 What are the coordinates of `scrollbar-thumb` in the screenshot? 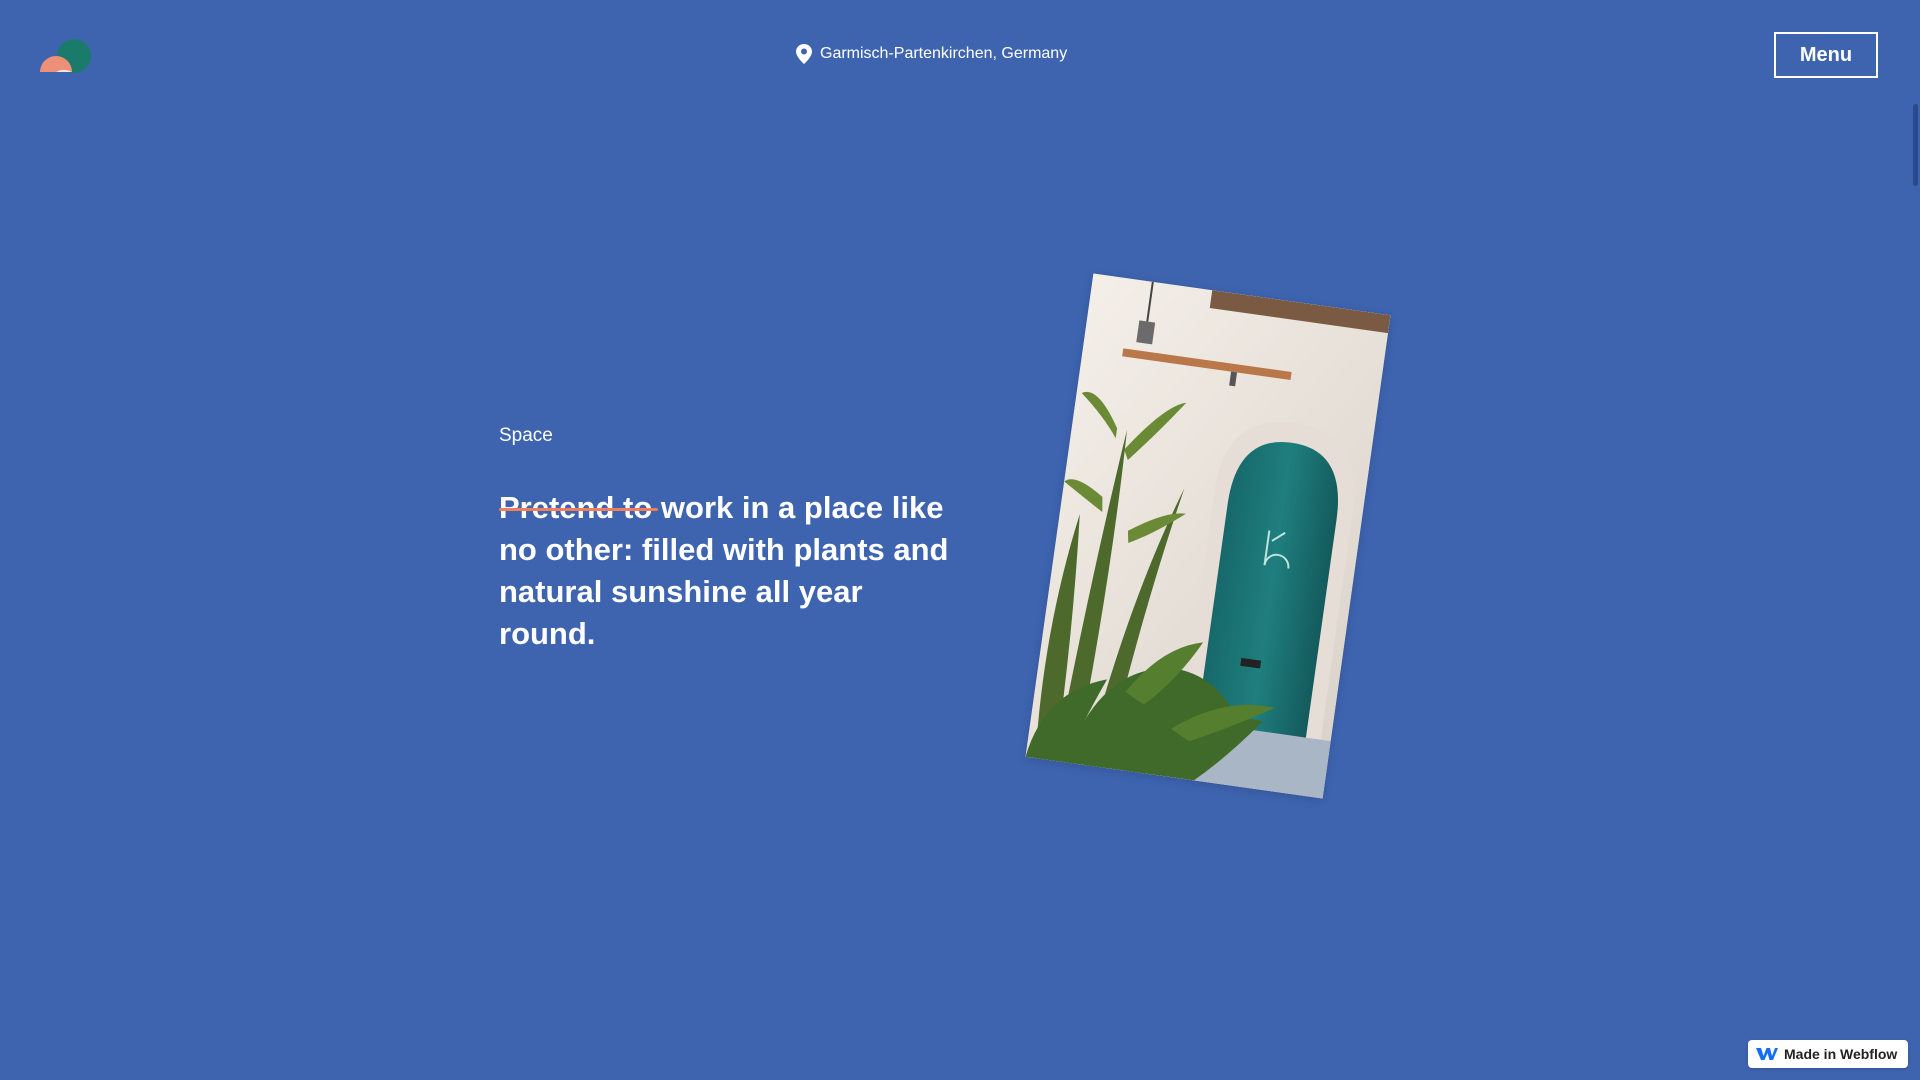 It's located at (1915, 145).